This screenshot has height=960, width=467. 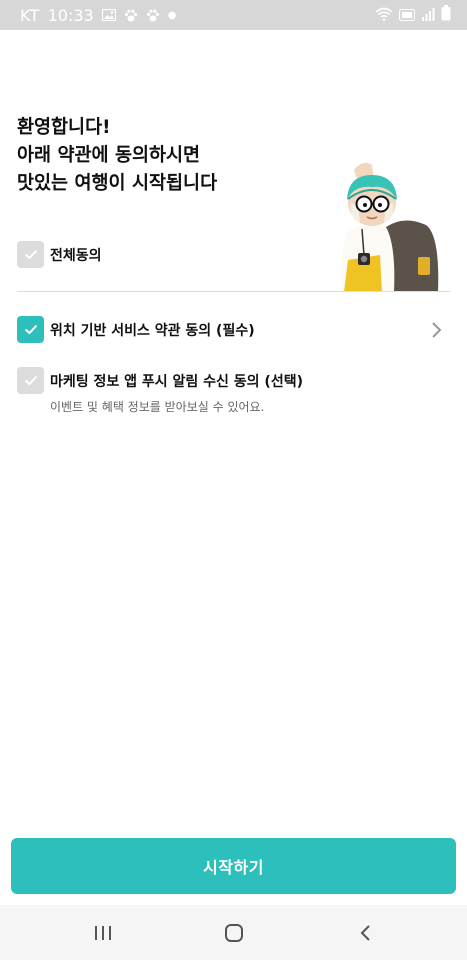 What do you see at coordinates (233, 15) in the screenshot?
I see `status-bar: KT 10:33 ●` at bounding box center [233, 15].